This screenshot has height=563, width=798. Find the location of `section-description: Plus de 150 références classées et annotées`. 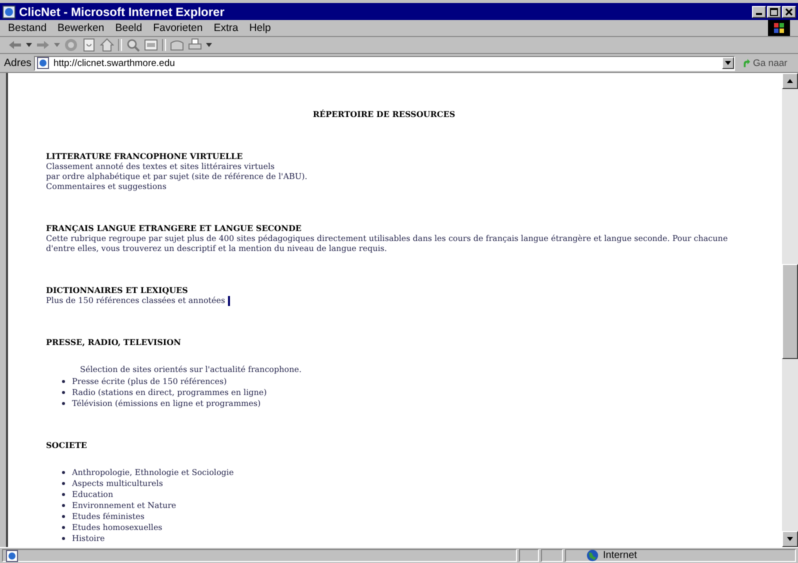

section-description: Plus de 150 références classées et annotées is located at coordinates (136, 301).